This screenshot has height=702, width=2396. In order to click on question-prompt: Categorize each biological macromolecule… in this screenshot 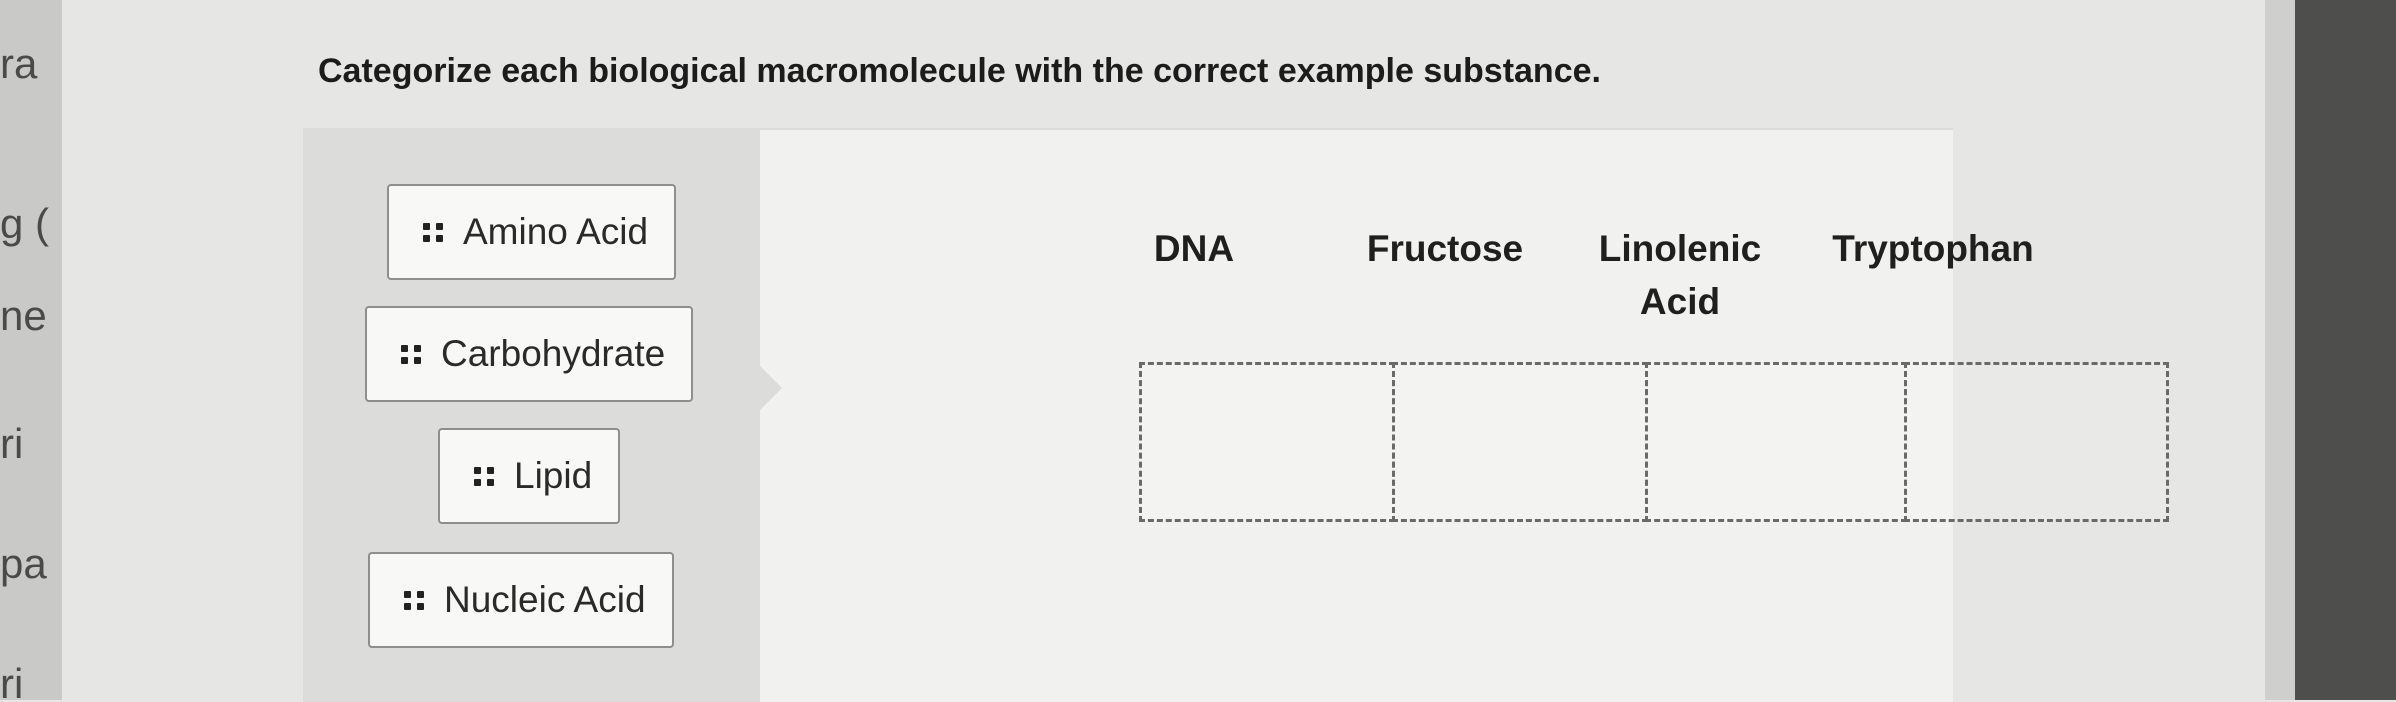, I will do `click(959, 71)`.